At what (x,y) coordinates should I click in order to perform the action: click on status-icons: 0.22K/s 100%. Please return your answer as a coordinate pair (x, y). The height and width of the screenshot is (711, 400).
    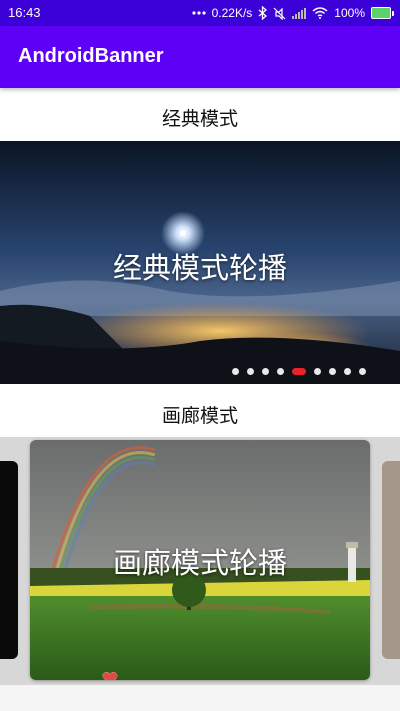
    Looking at the image, I should click on (292, 13).